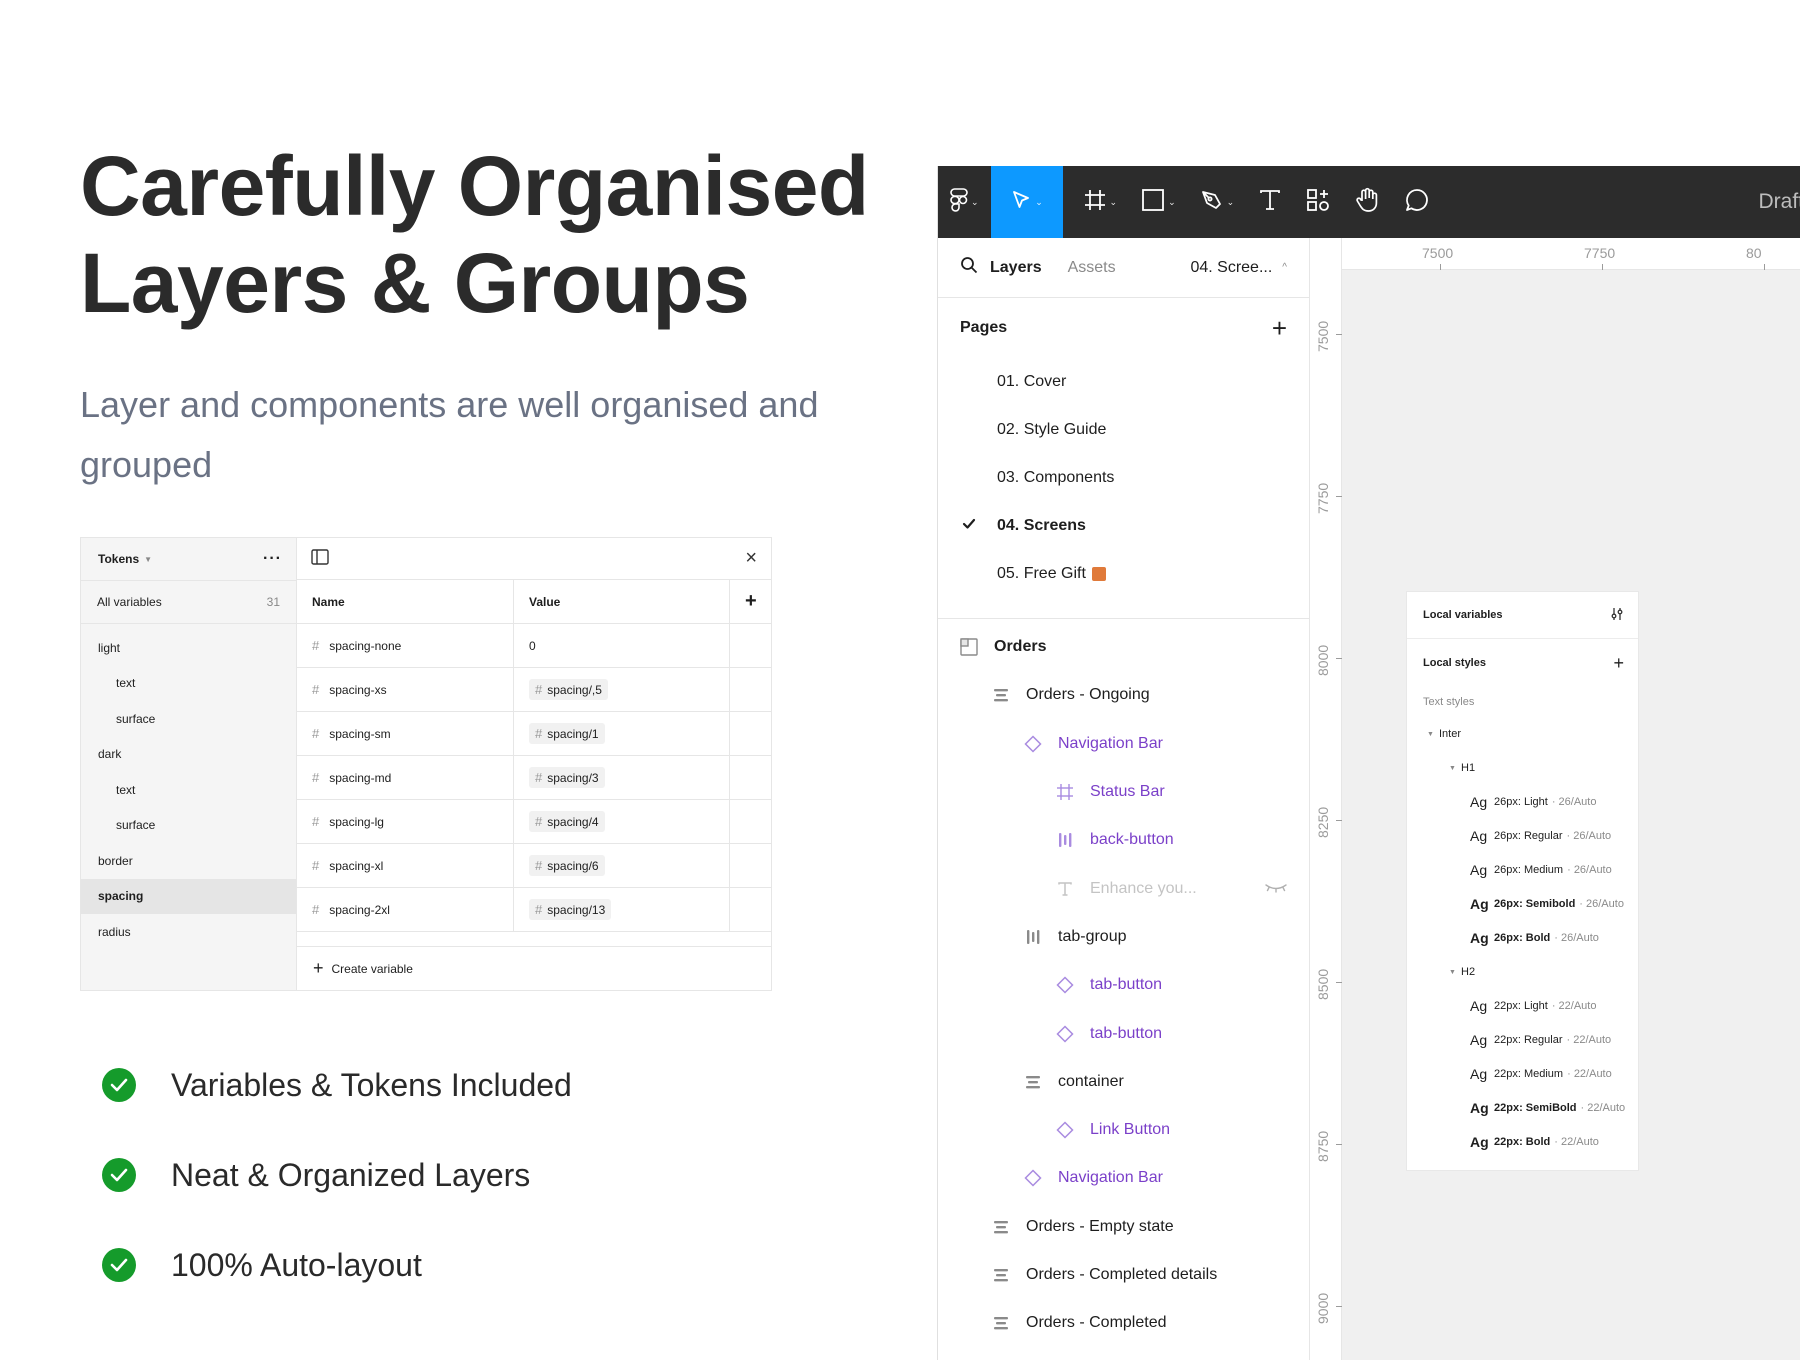 This screenshot has width=1800, height=1360. Describe the element at coordinates (1522, 802) in the screenshot. I see `text-style-item: Ag 26px: Light · 26/Auto` at that location.